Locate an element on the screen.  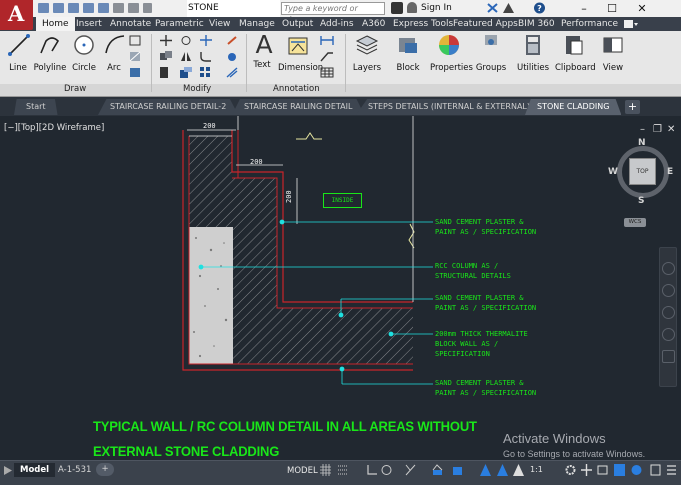
utilities-button: Utilities is located at coordinates (533, 53).